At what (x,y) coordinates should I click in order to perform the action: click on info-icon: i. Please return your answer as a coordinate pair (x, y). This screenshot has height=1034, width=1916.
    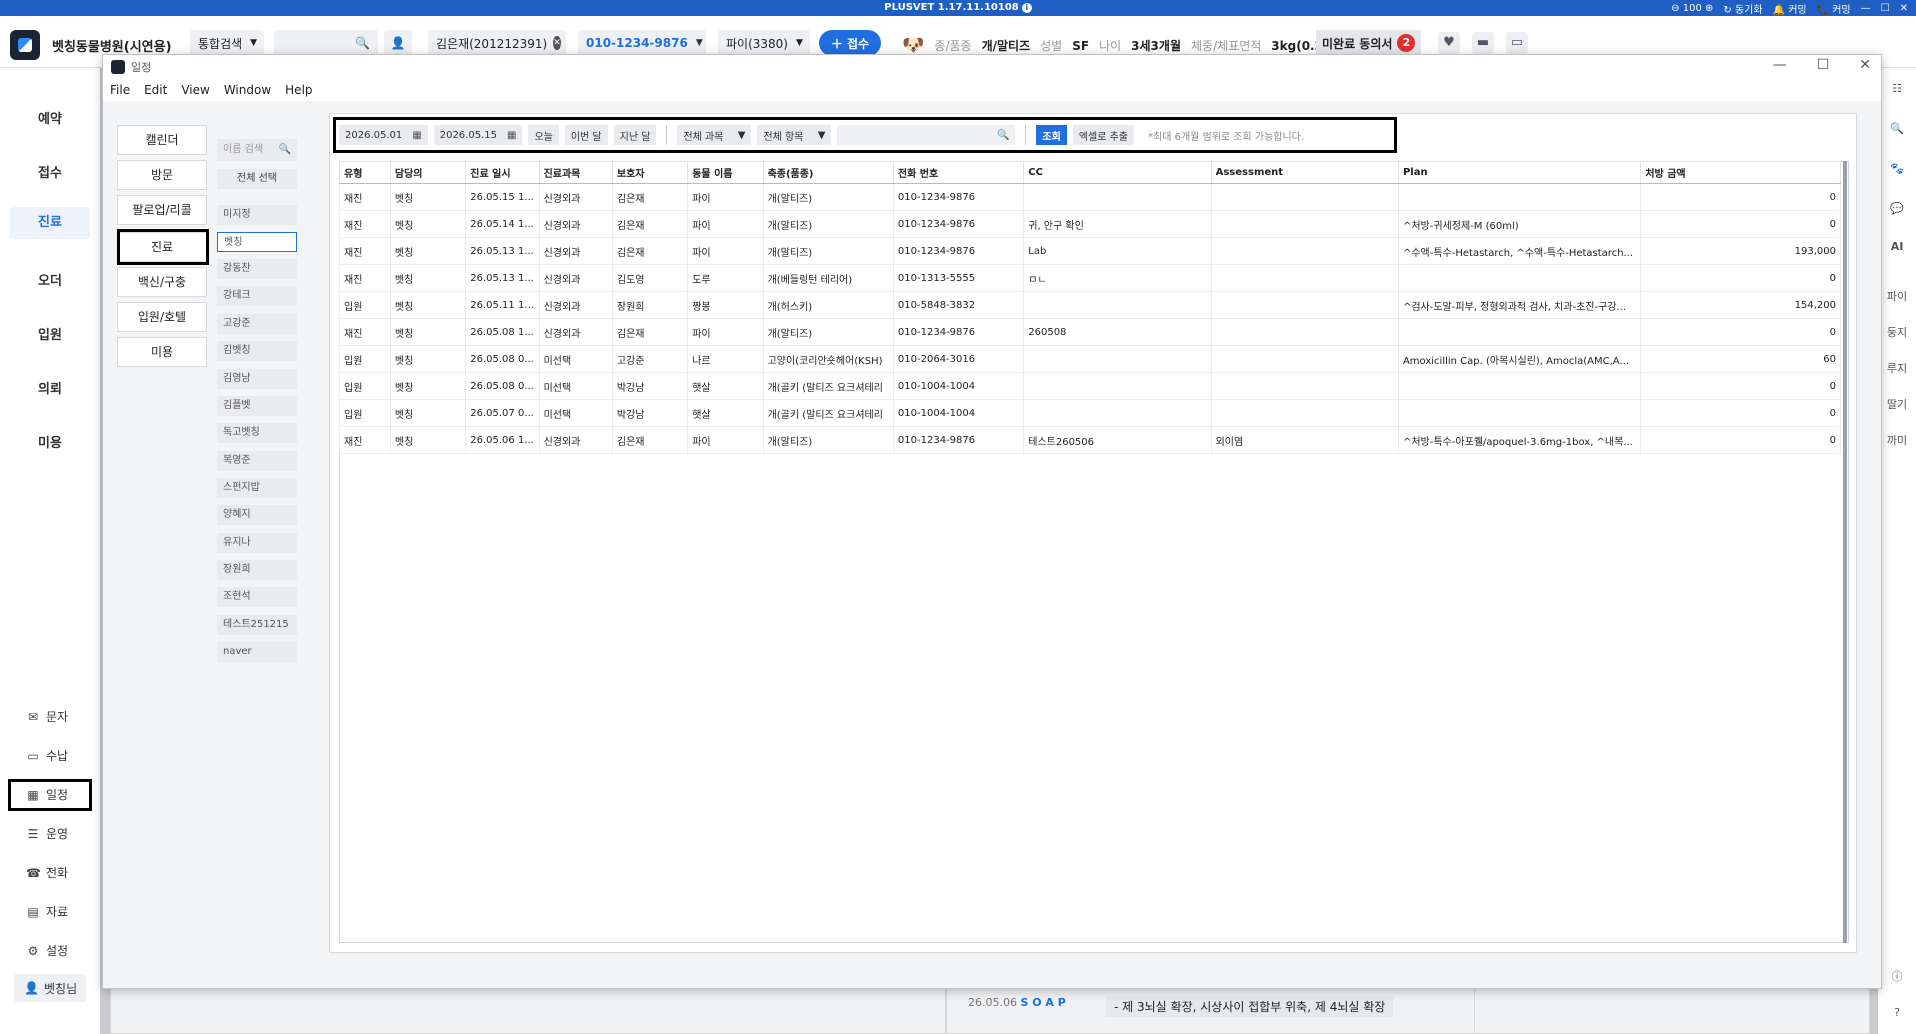
    Looking at the image, I should click on (1026, 8).